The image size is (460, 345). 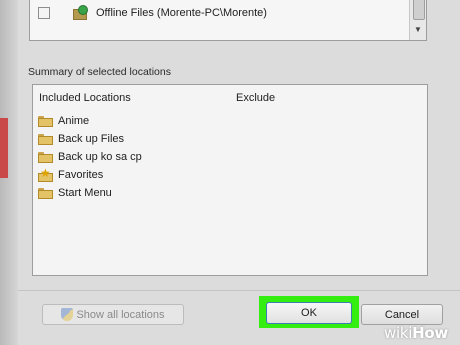 What do you see at coordinates (44, 13) in the screenshot?
I see `offline-files-checkbox` at bounding box center [44, 13].